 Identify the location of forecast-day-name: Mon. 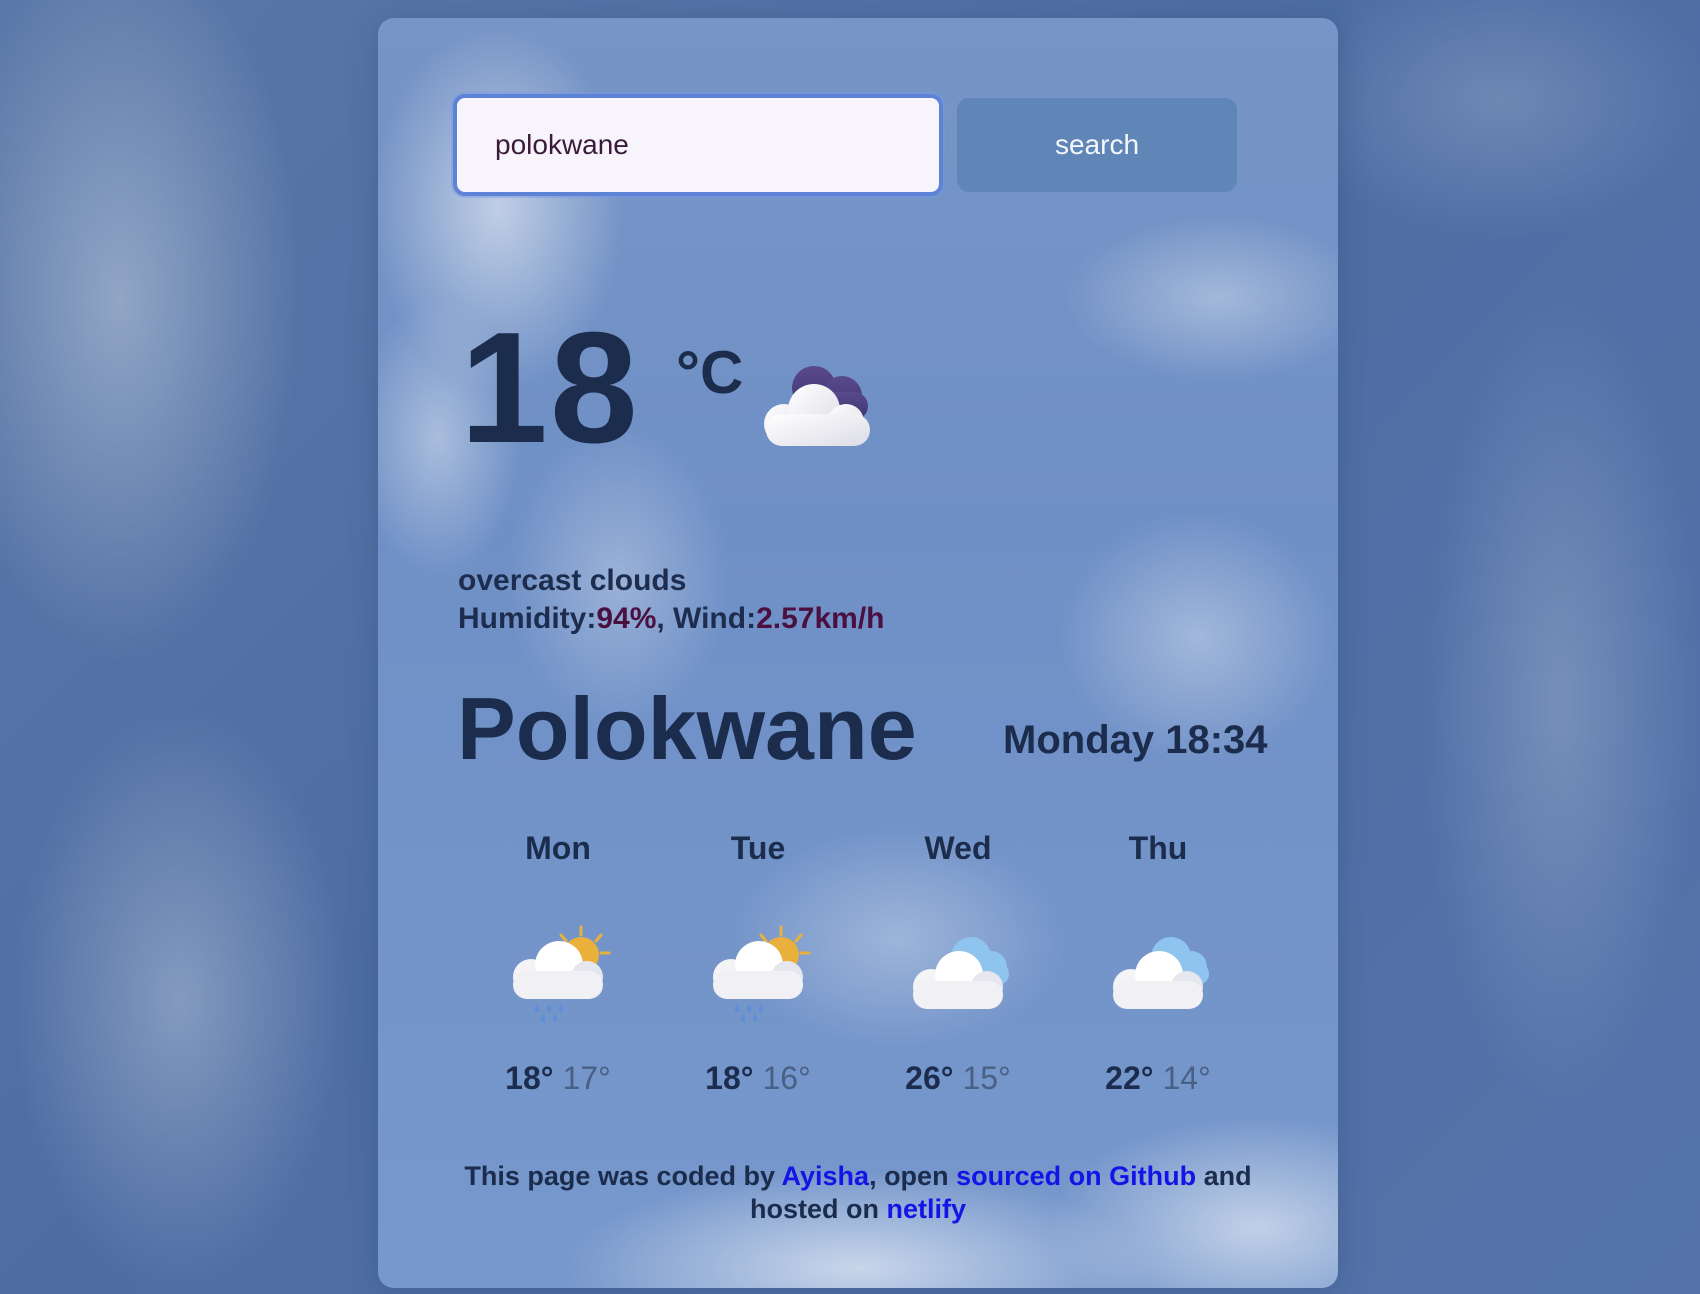
(558, 848).